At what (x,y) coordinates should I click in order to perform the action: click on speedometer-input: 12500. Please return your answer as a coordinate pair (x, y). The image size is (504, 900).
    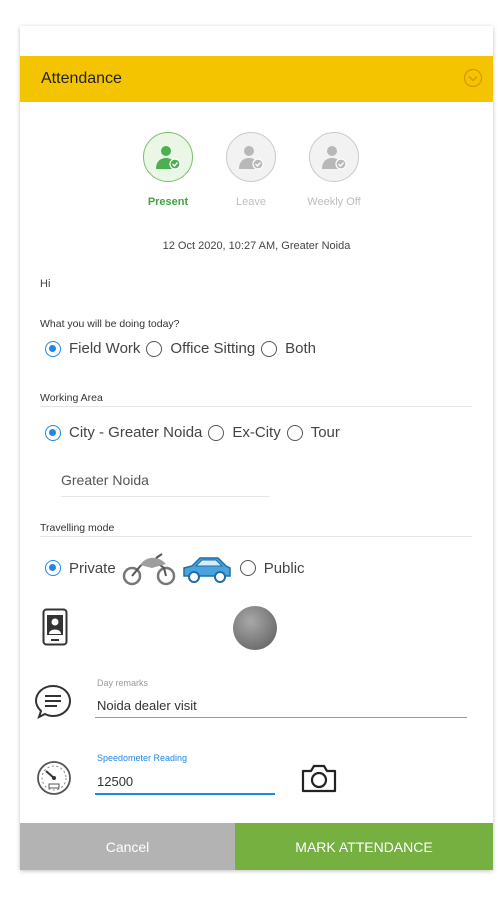
    Looking at the image, I should click on (115, 781).